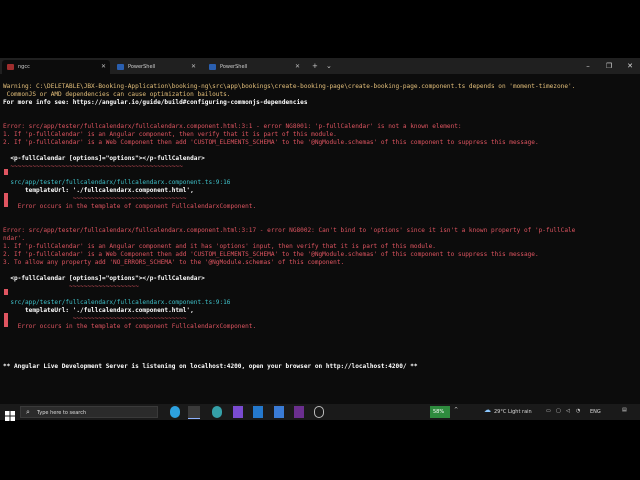 Image resolution: width=640 pixels, height=480 pixels. Describe the element at coordinates (71, 286) in the screenshot. I see `terminal-line: ~~~~~~~~~~~~~~~~~~~` at that location.